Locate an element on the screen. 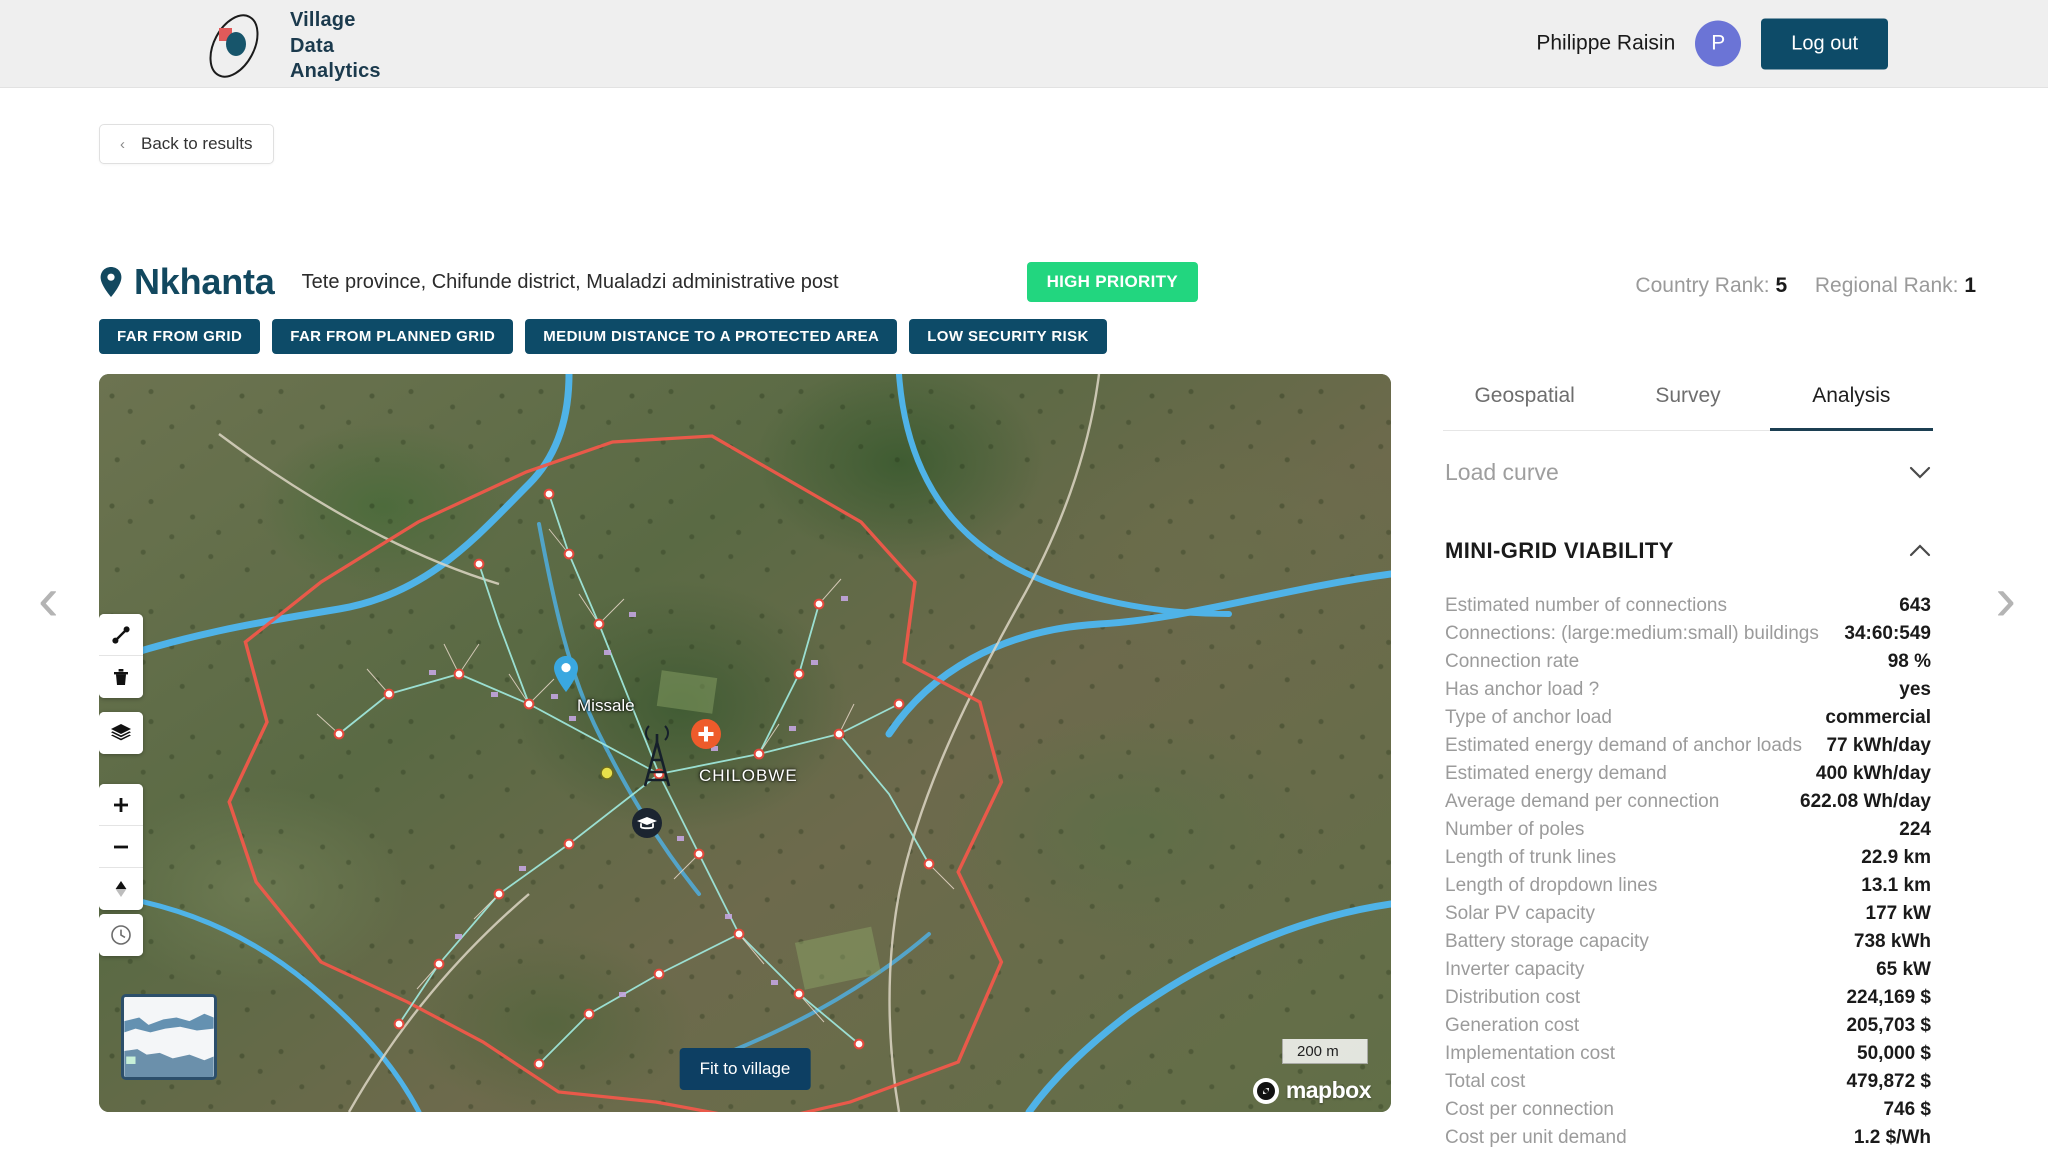  mapbox-attribution: mapbox is located at coordinates (1312, 1090).